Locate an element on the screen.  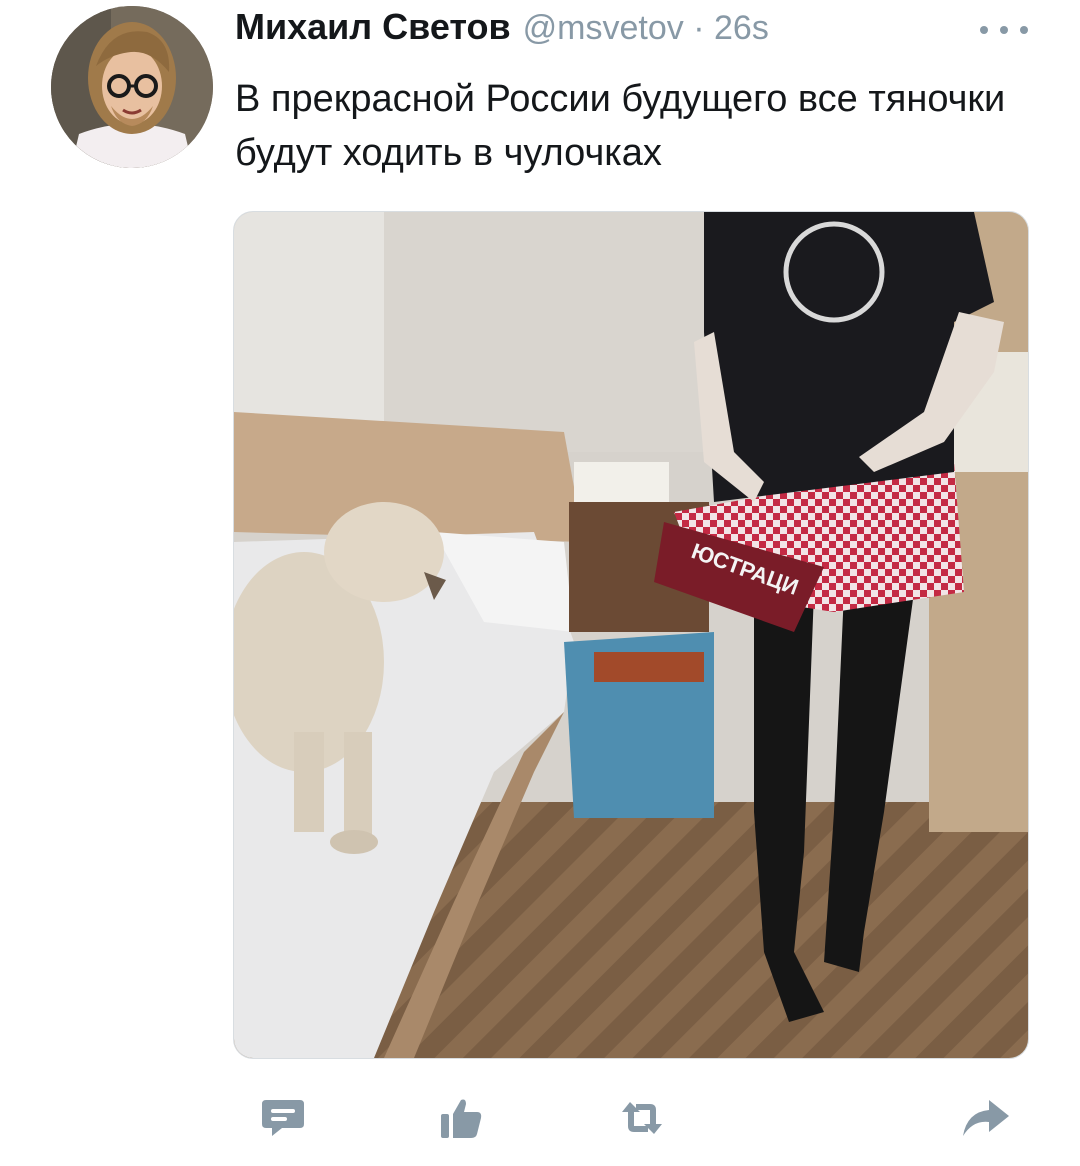
like-icon is located at coordinates (461, 1118).